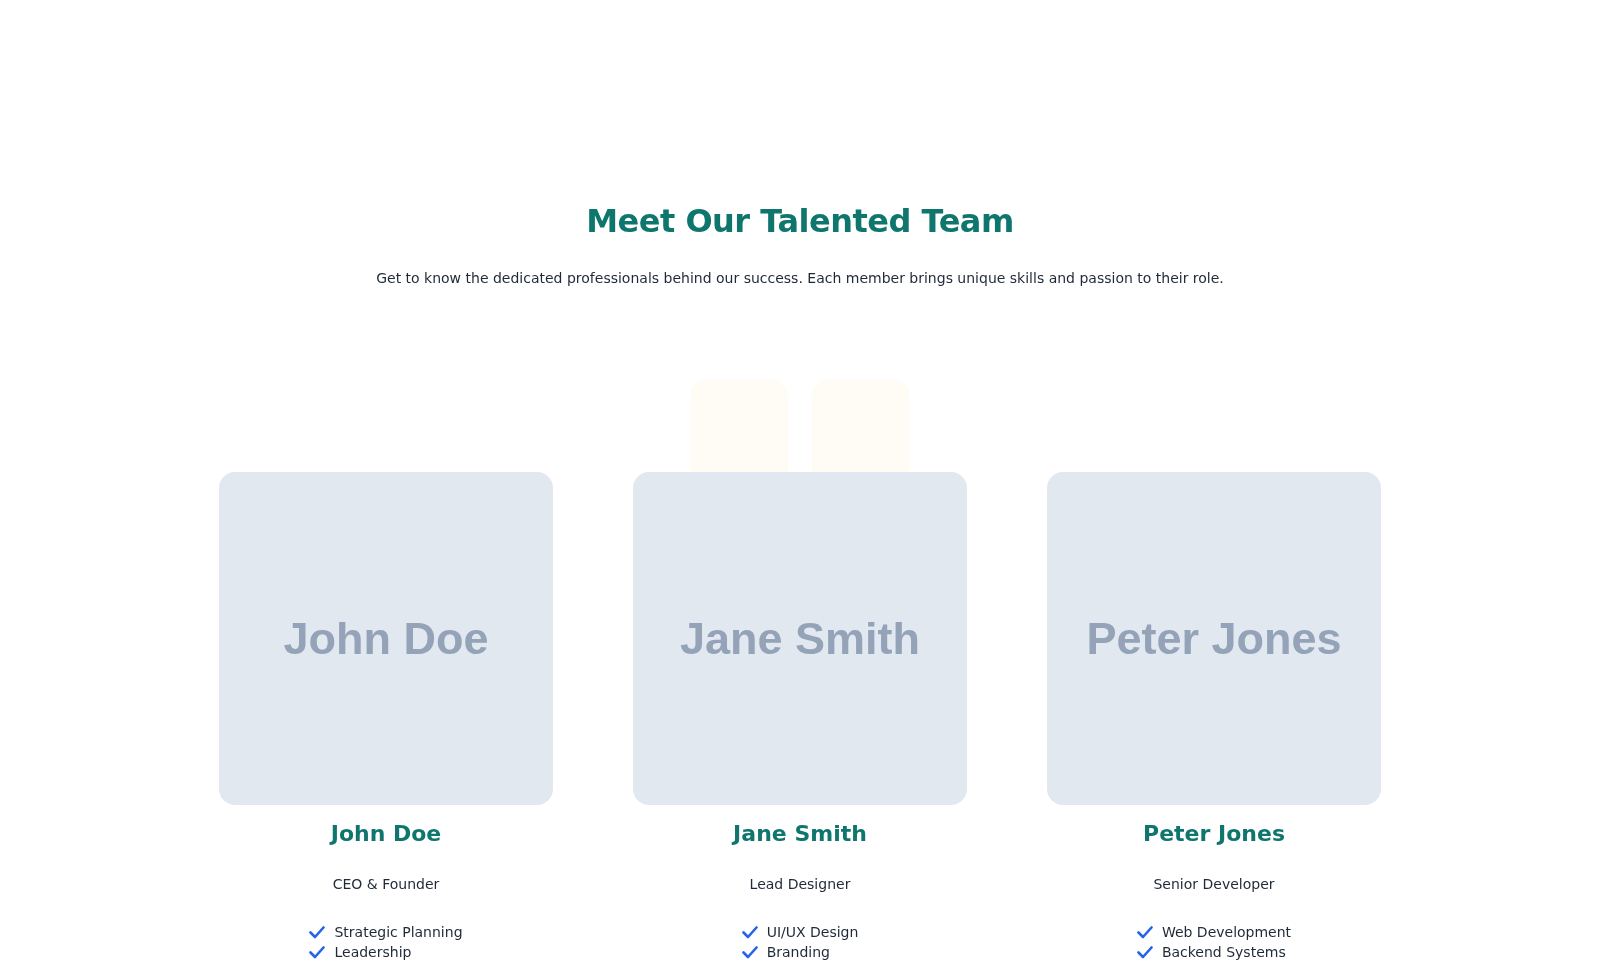 This screenshot has height=978, width=1600. What do you see at coordinates (1214, 884) in the screenshot?
I see `member-role: Senior Developer` at bounding box center [1214, 884].